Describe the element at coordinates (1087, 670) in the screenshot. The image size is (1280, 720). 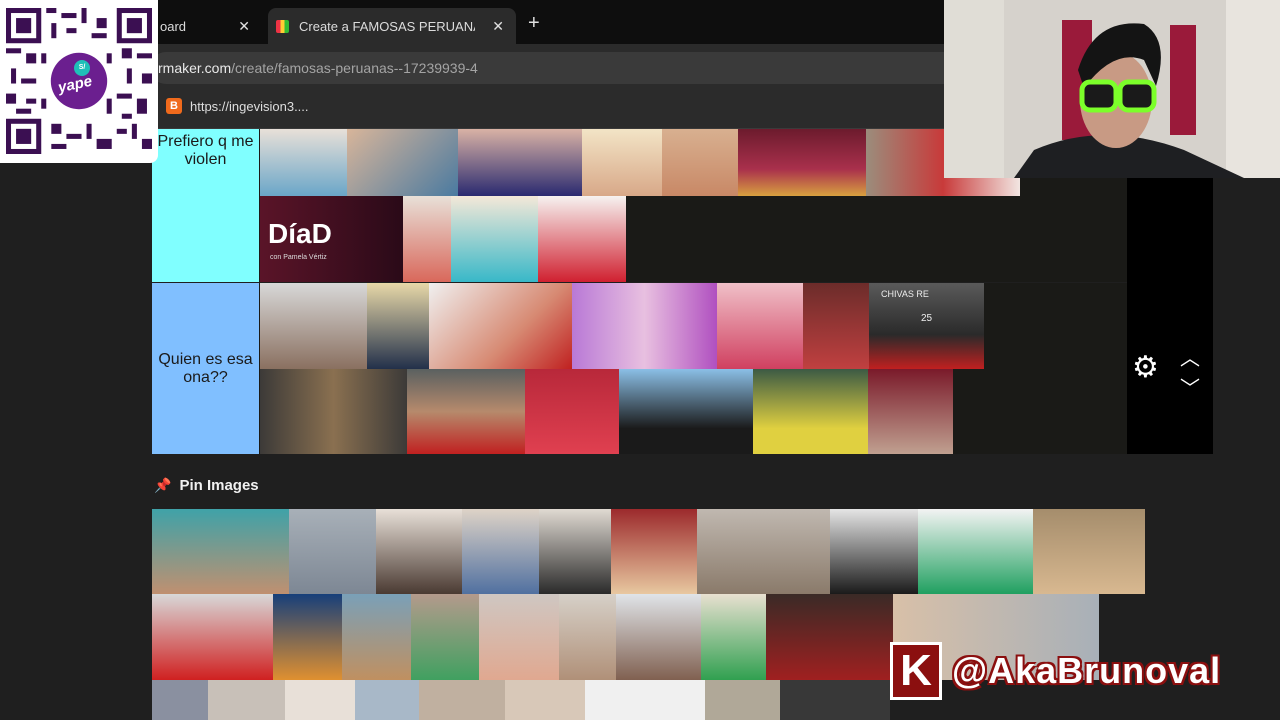
I see `streamer-handle: @AkaBrunoval` at that location.